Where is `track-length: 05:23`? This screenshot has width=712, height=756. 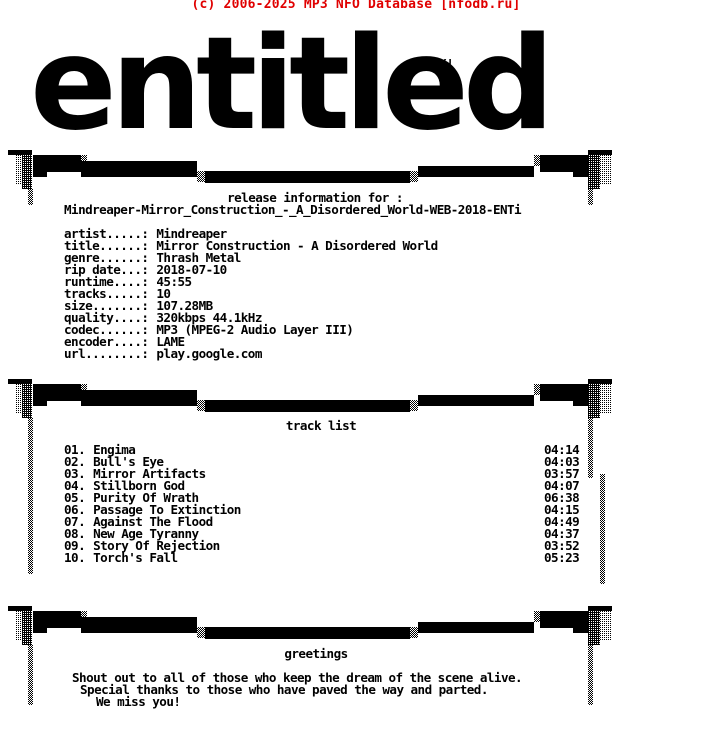
track-length: 05:23 is located at coordinates (562, 557).